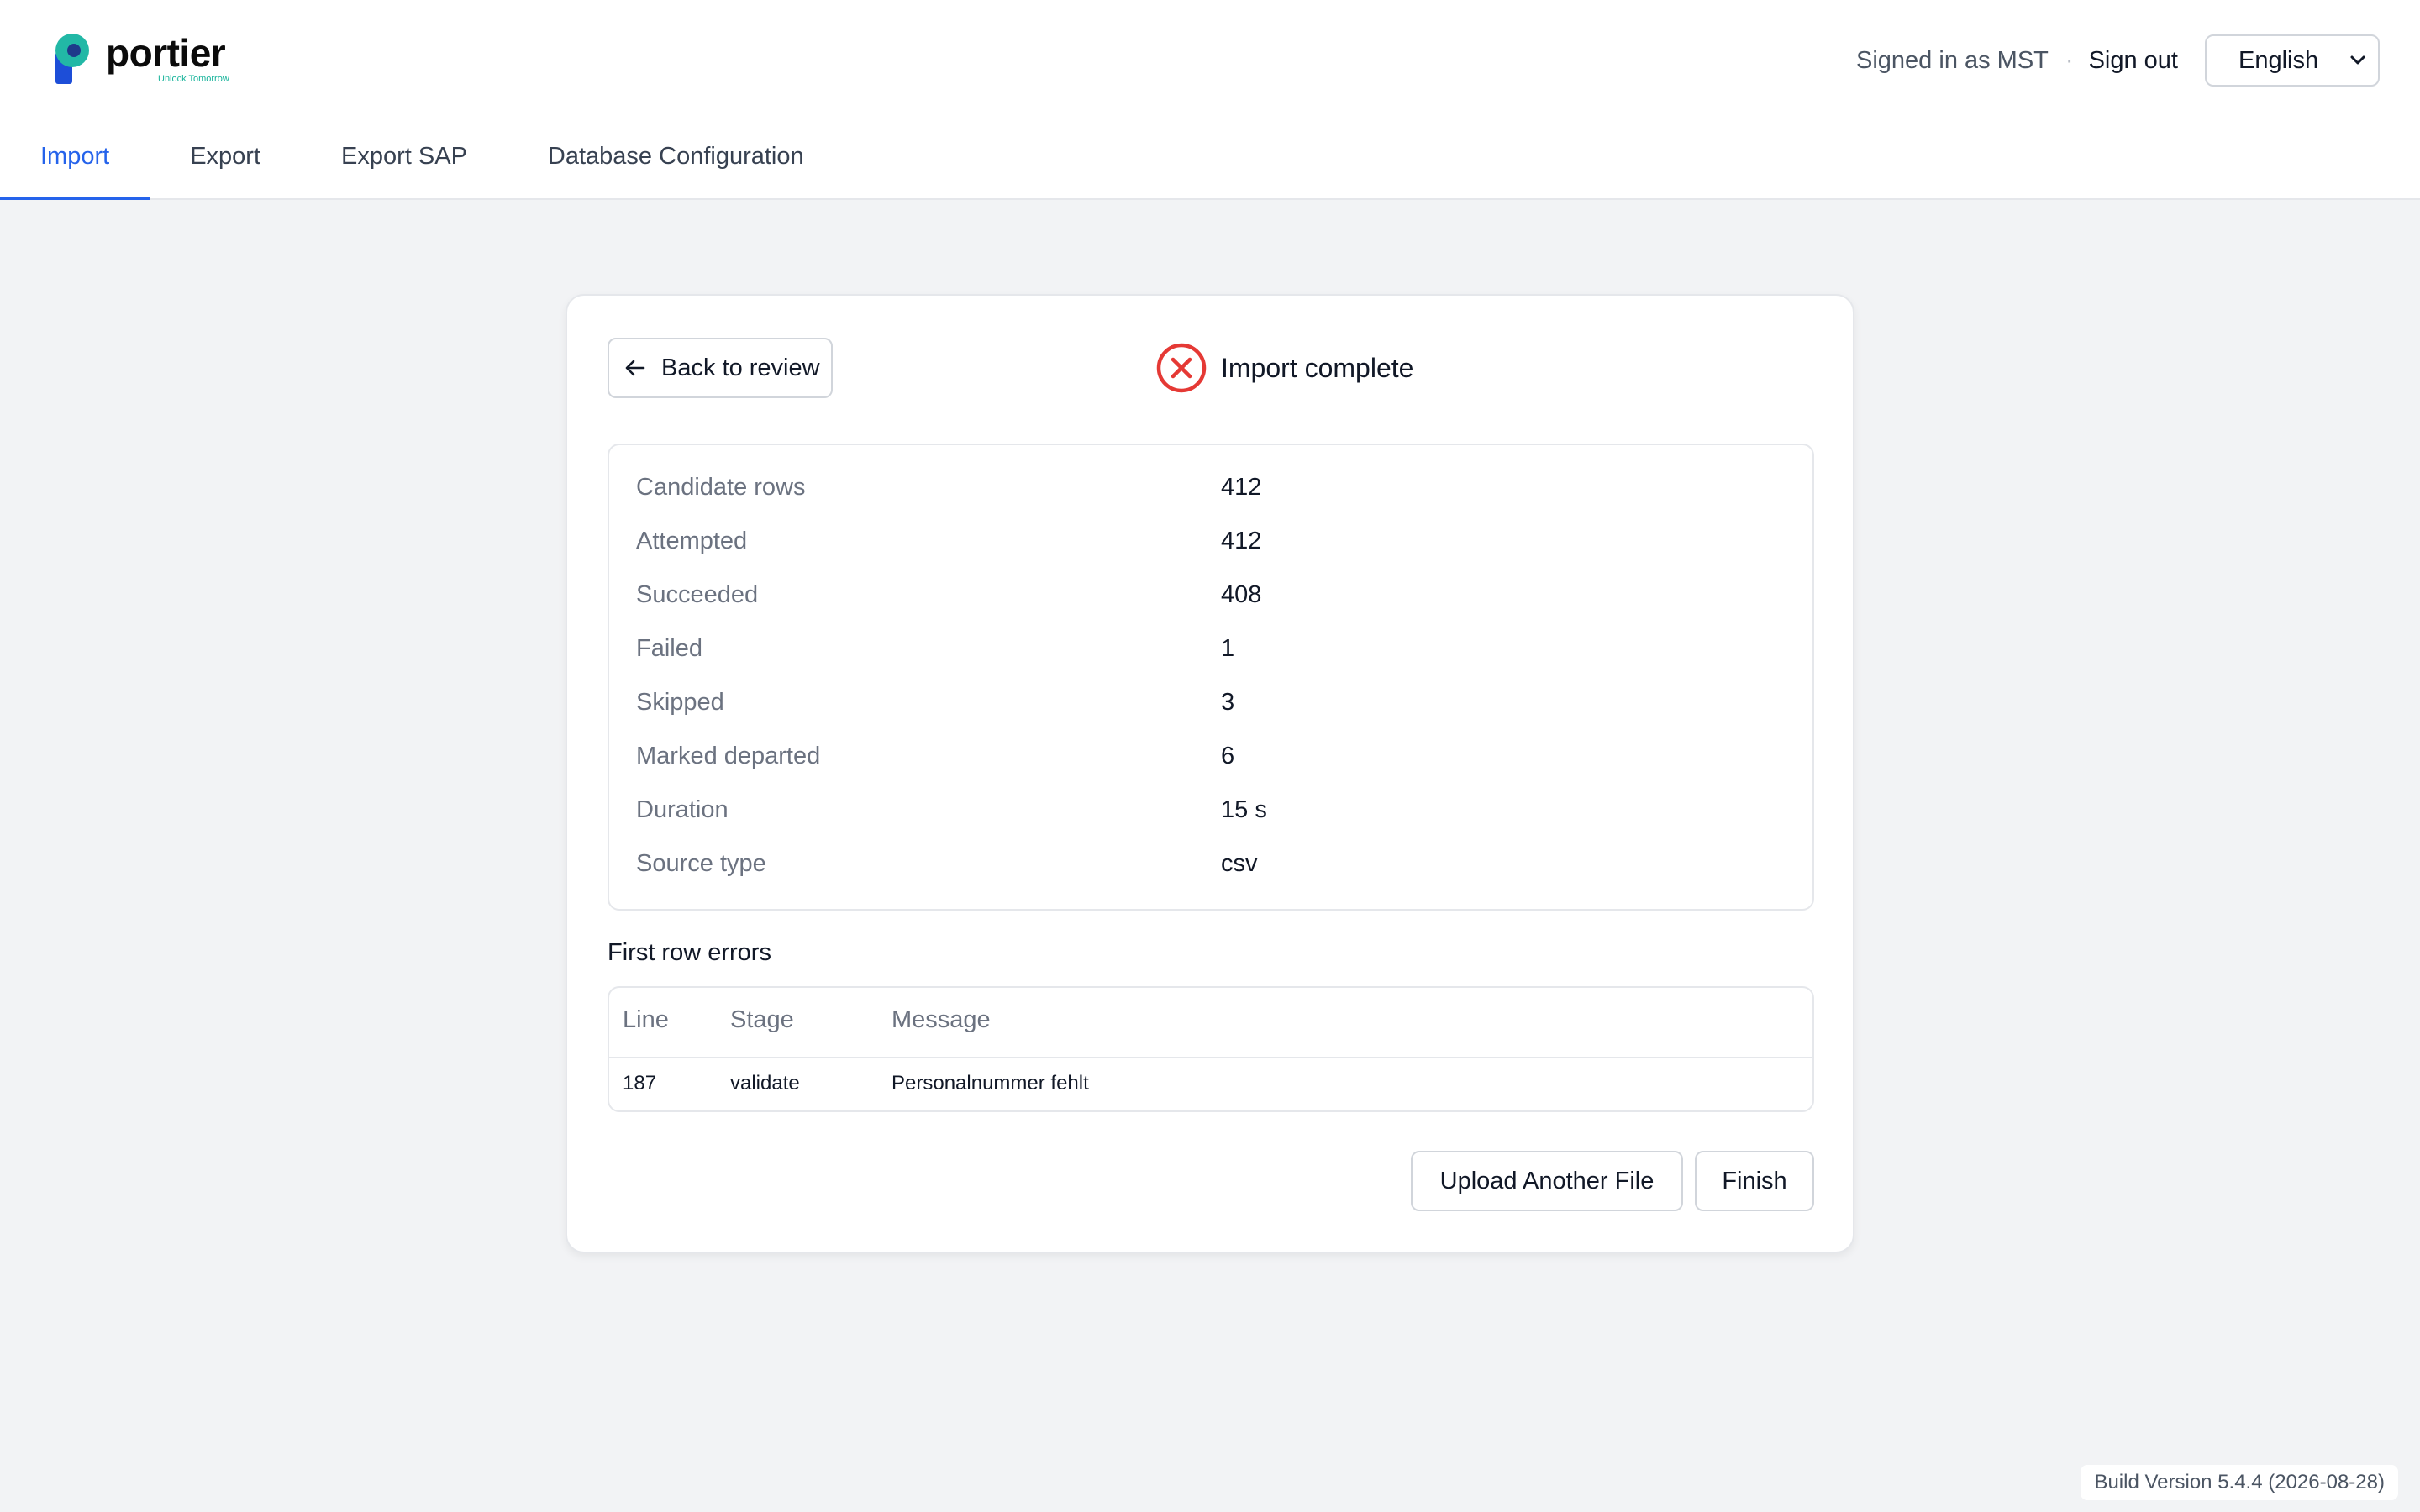 The height and width of the screenshot is (1512, 2420). What do you see at coordinates (1211, 823) in the screenshot?
I see `stat-row-duration: Duration 15 s` at bounding box center [1211, 823].